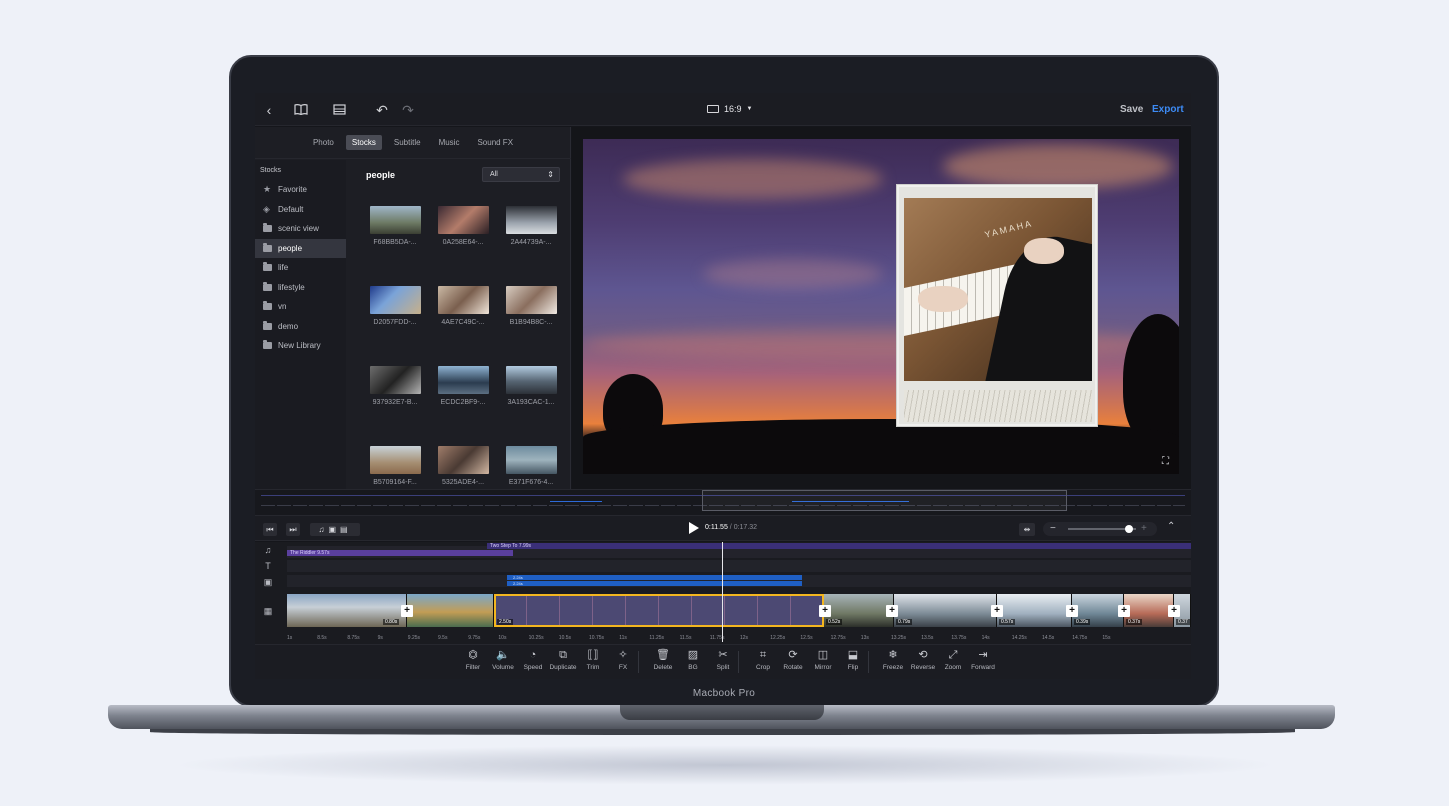  Describe the element at coordinates (300, 346) in the screenshot. I see `sidebar-item-new-library: New Library` at that location.